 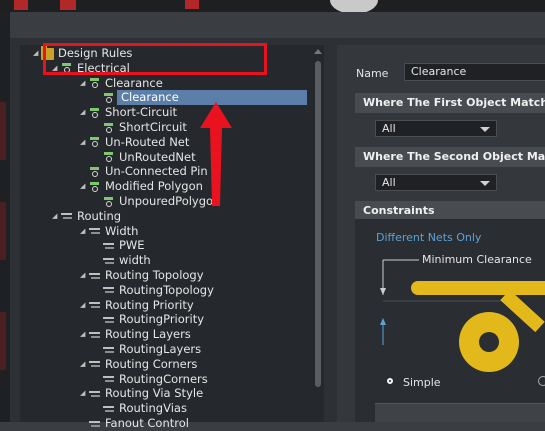 I want to click on tree-item: ◢ Routing Priority, so click(x=137, y=305).